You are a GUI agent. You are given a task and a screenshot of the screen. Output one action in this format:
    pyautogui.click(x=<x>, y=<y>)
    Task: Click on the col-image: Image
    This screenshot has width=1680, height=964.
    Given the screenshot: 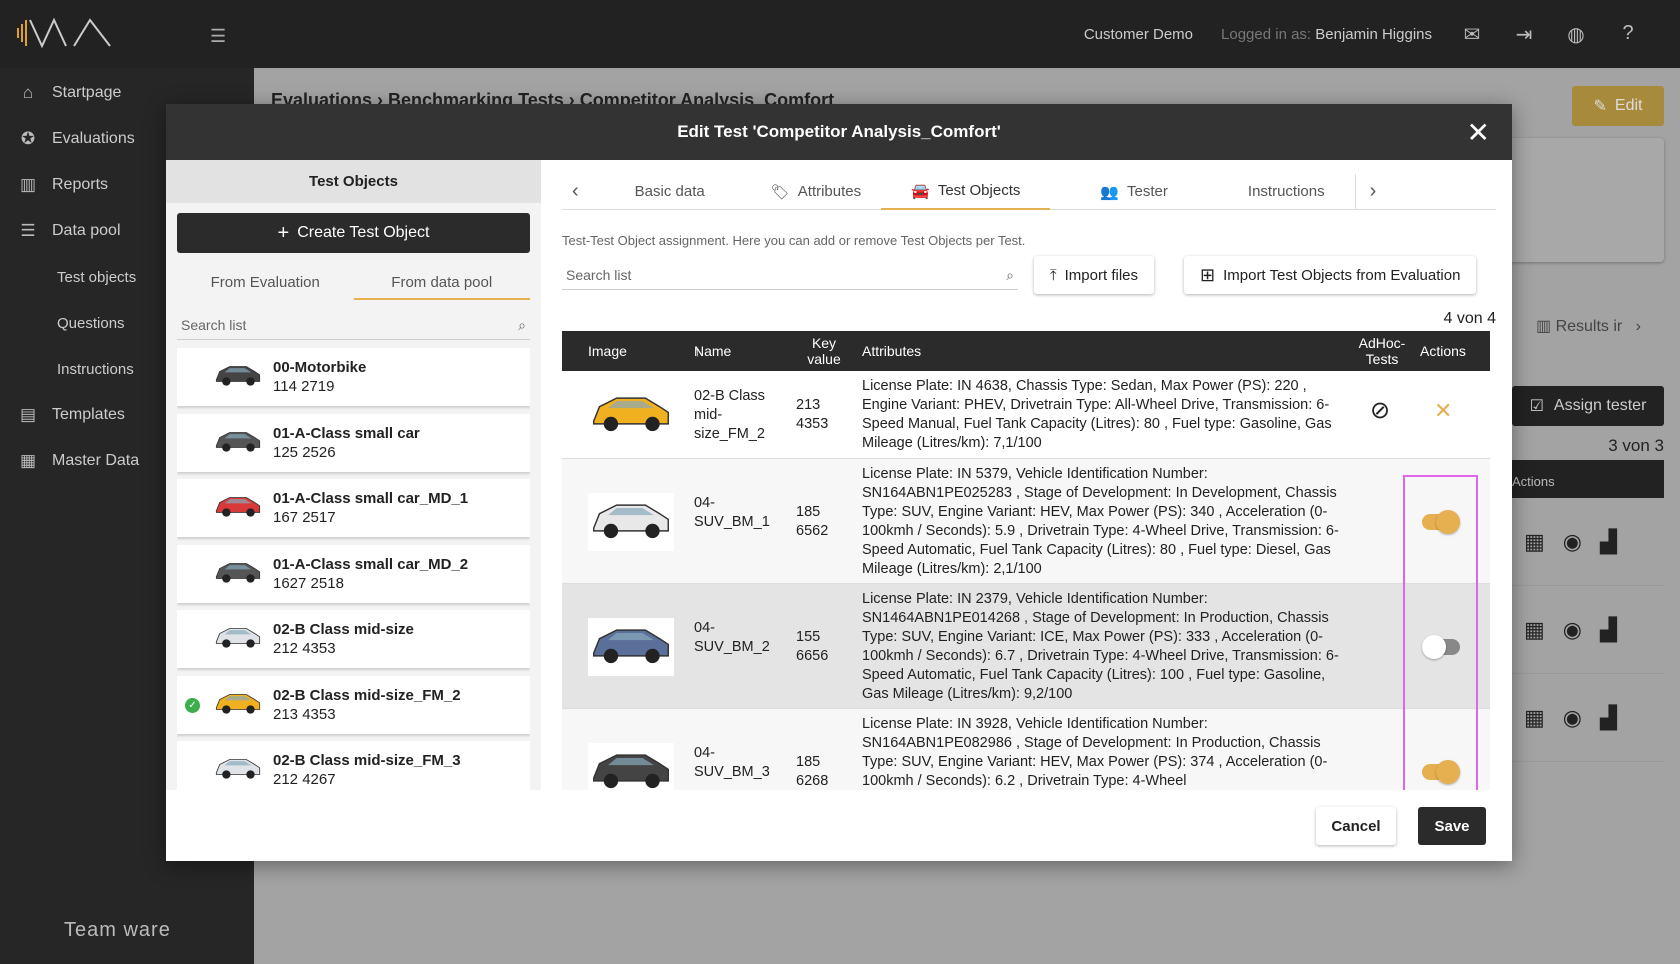 What is the action you would take?
    pyautogui.click(x=607, y=351)
    